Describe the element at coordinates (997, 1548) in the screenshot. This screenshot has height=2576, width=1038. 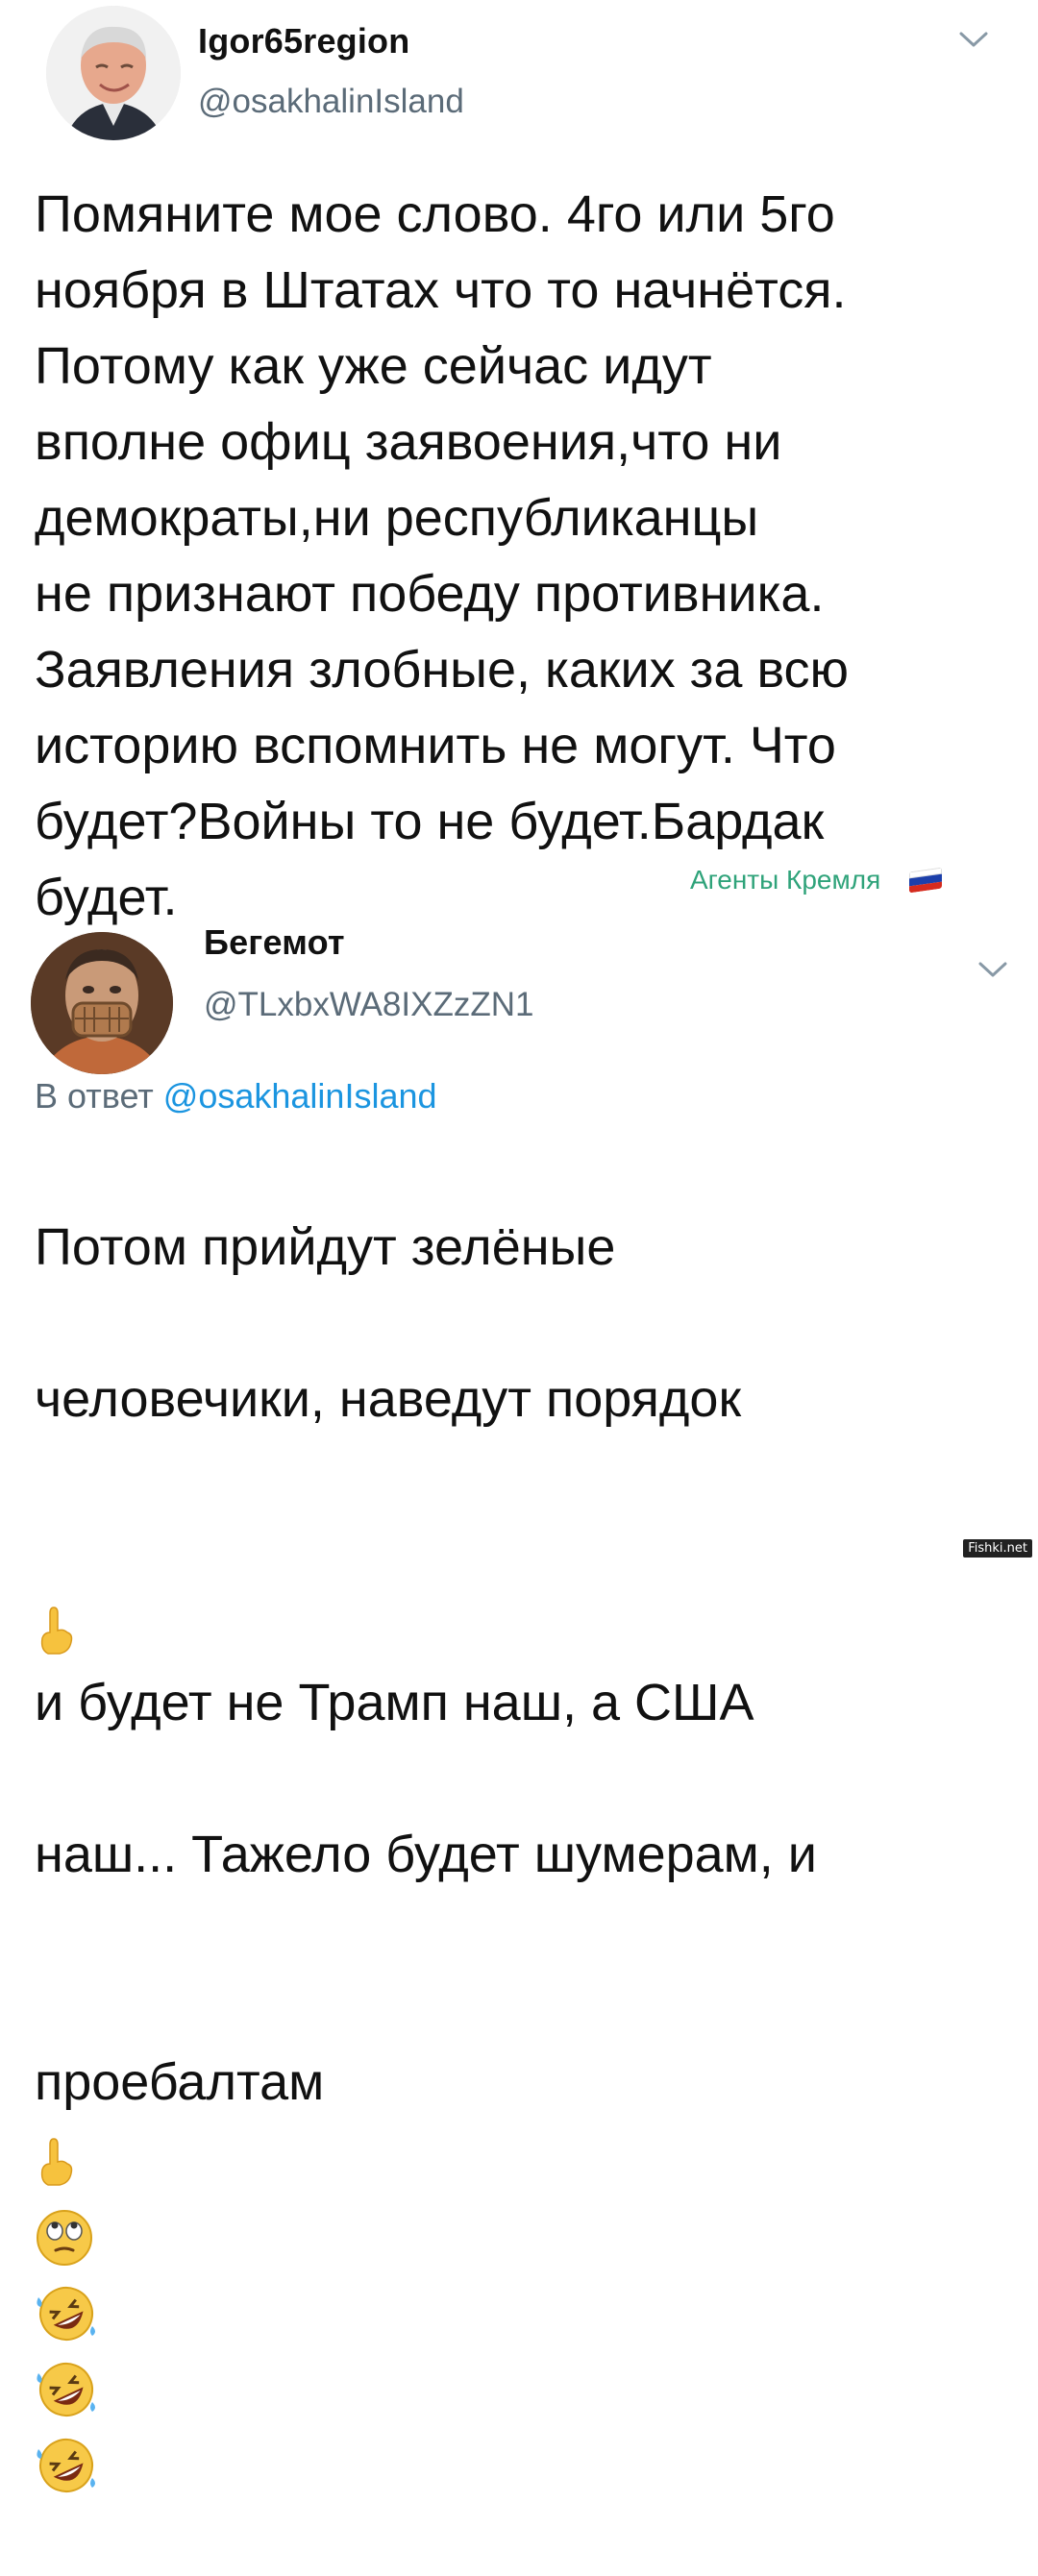
I see `site-watermark: Fishki.net` at that location.